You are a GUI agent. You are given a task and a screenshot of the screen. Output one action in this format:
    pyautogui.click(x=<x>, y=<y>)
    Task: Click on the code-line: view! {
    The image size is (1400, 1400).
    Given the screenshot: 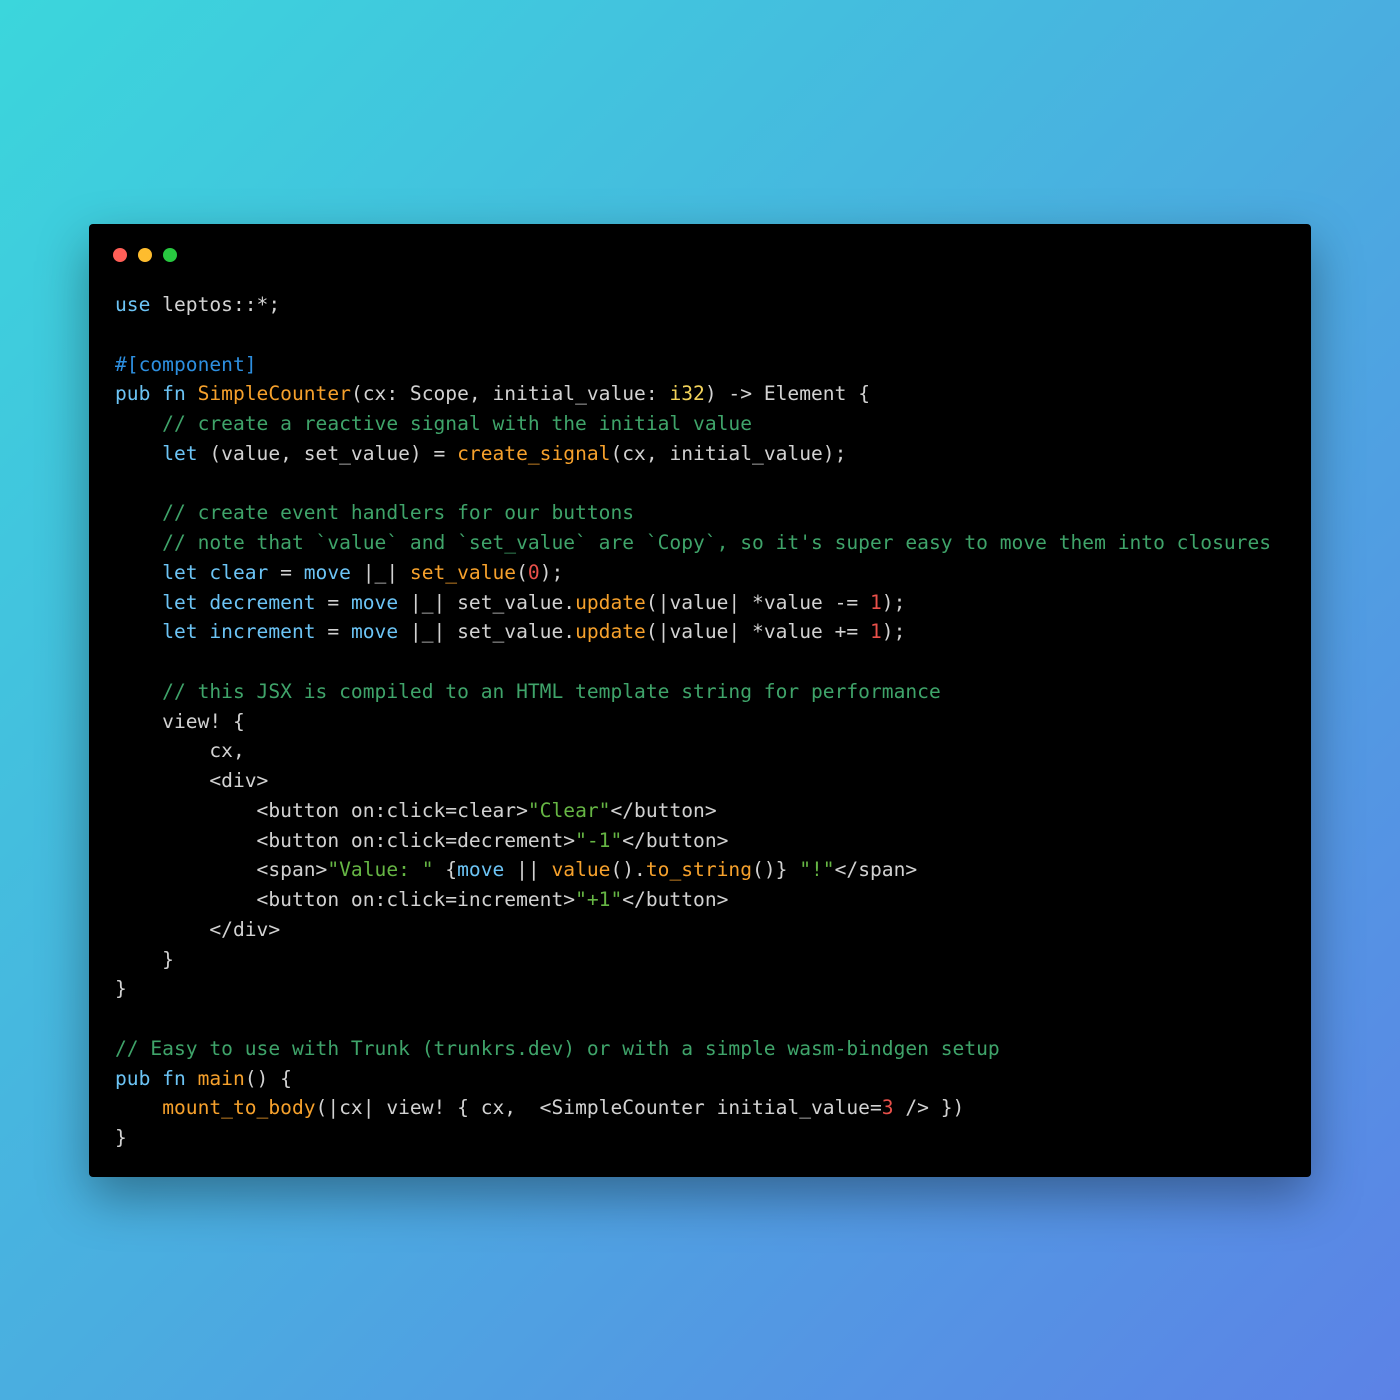 What is the action you would take?
    pyautogui.click(x=693, y=722)
    